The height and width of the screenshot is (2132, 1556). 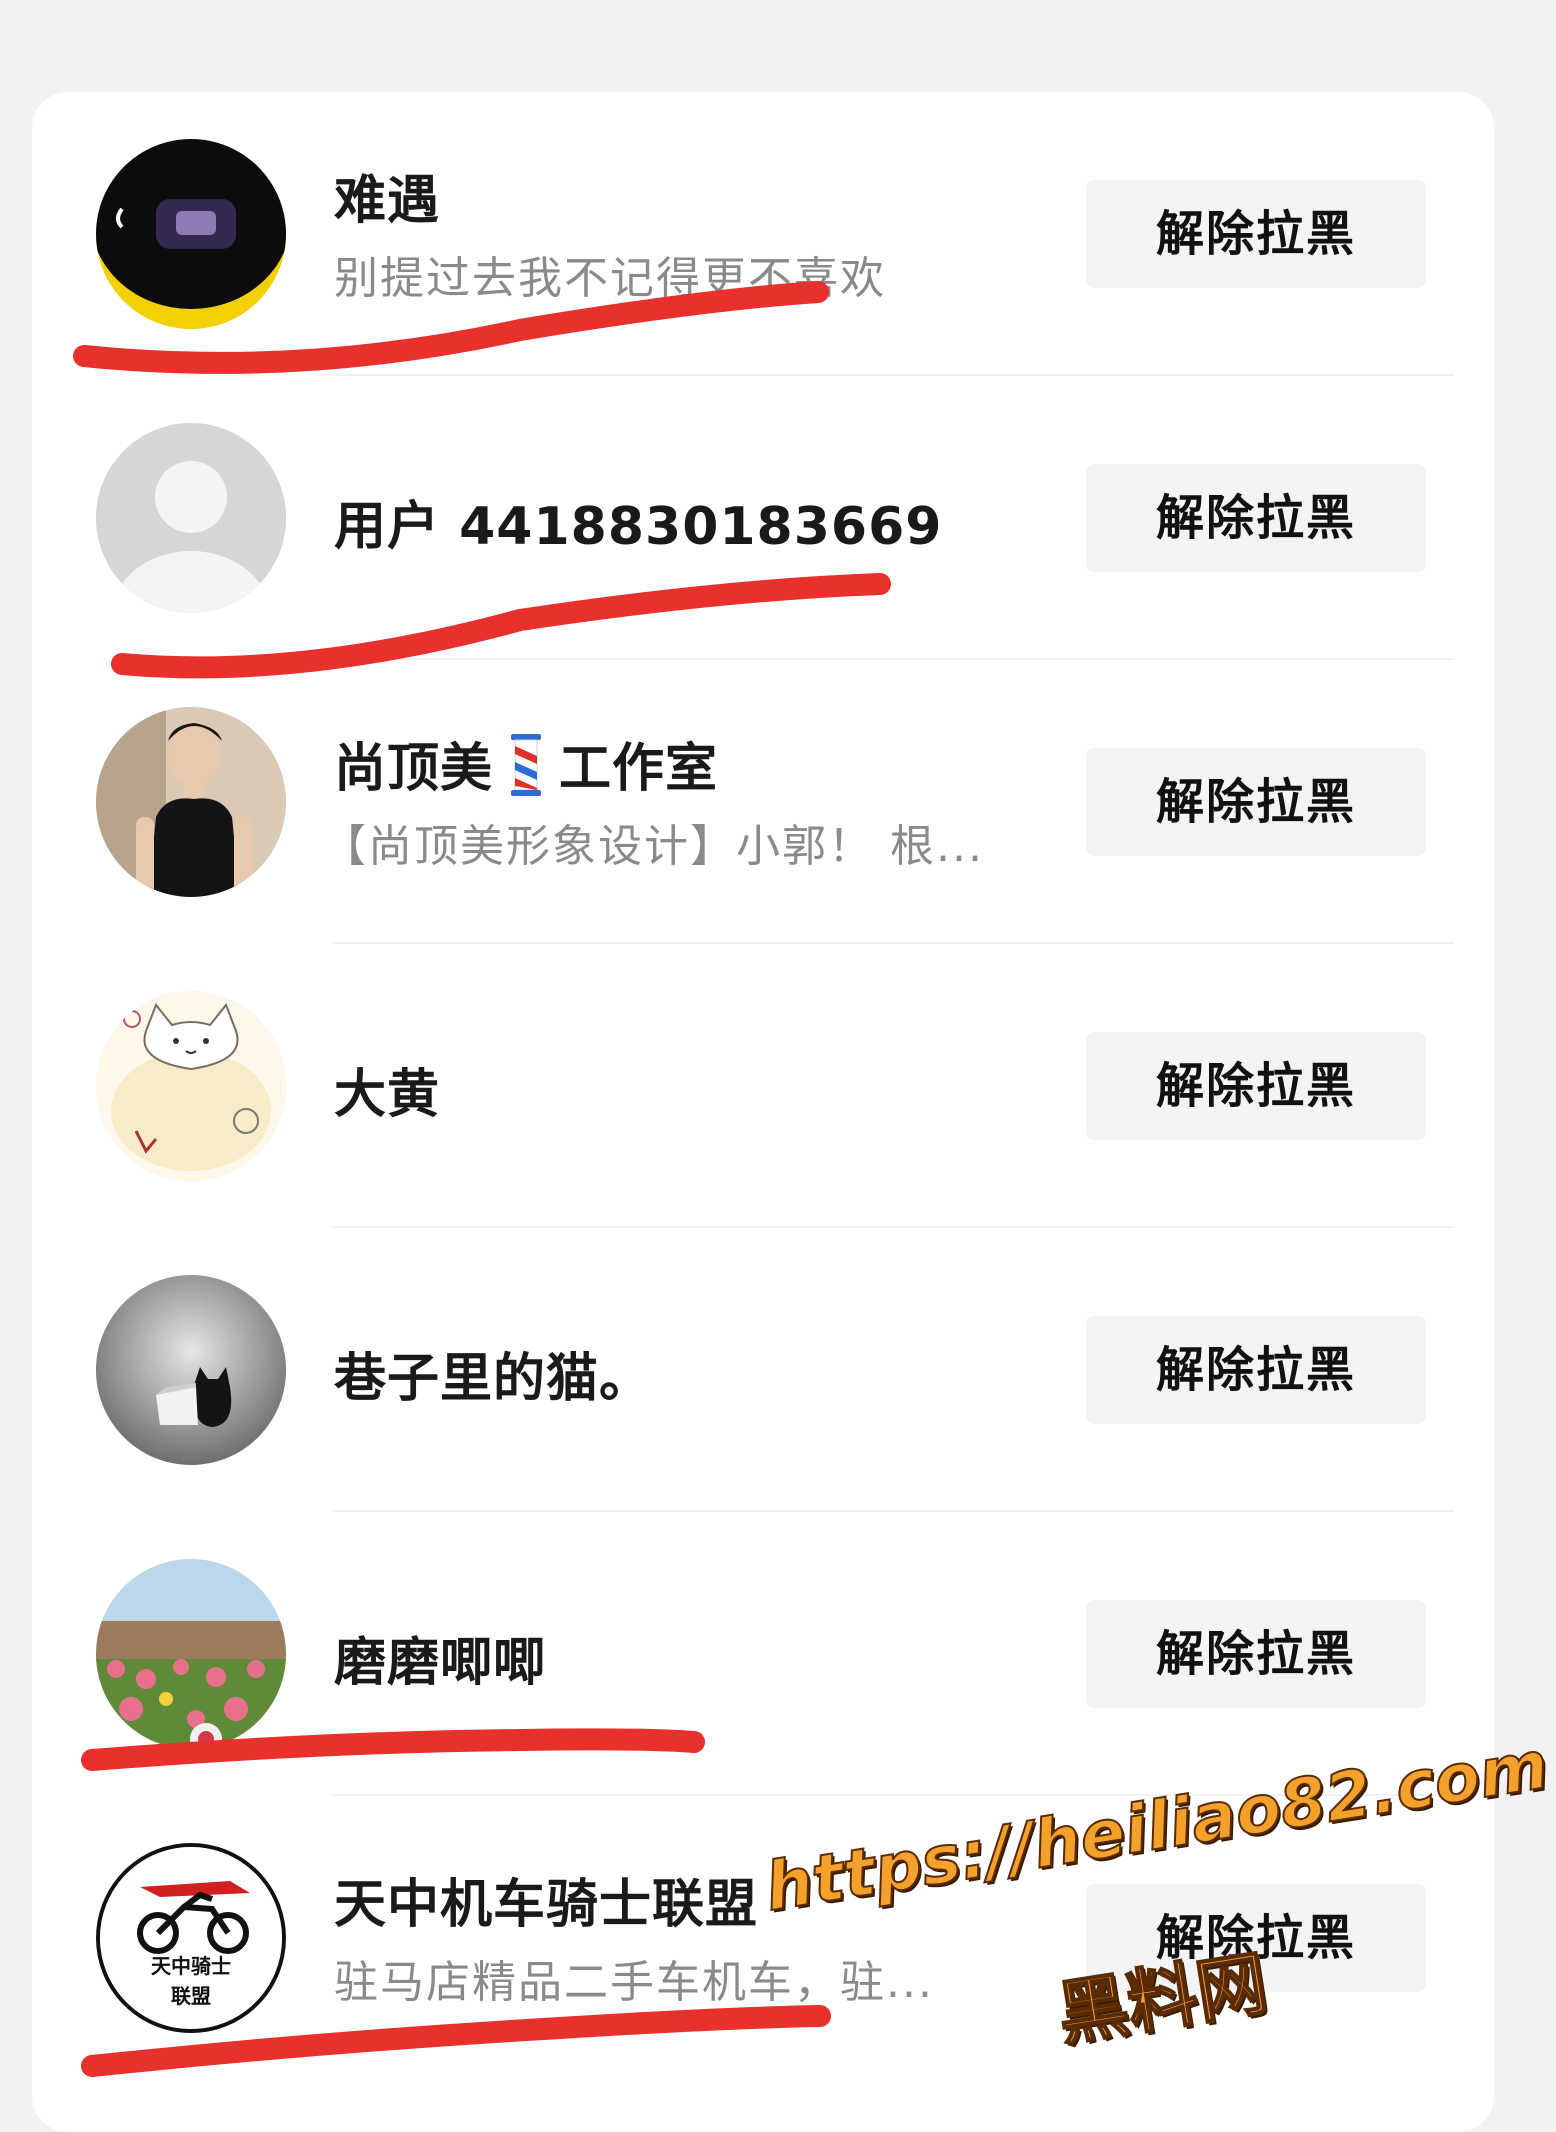 I want to click on man-portrait-avatar, so click(x=191, y=802).